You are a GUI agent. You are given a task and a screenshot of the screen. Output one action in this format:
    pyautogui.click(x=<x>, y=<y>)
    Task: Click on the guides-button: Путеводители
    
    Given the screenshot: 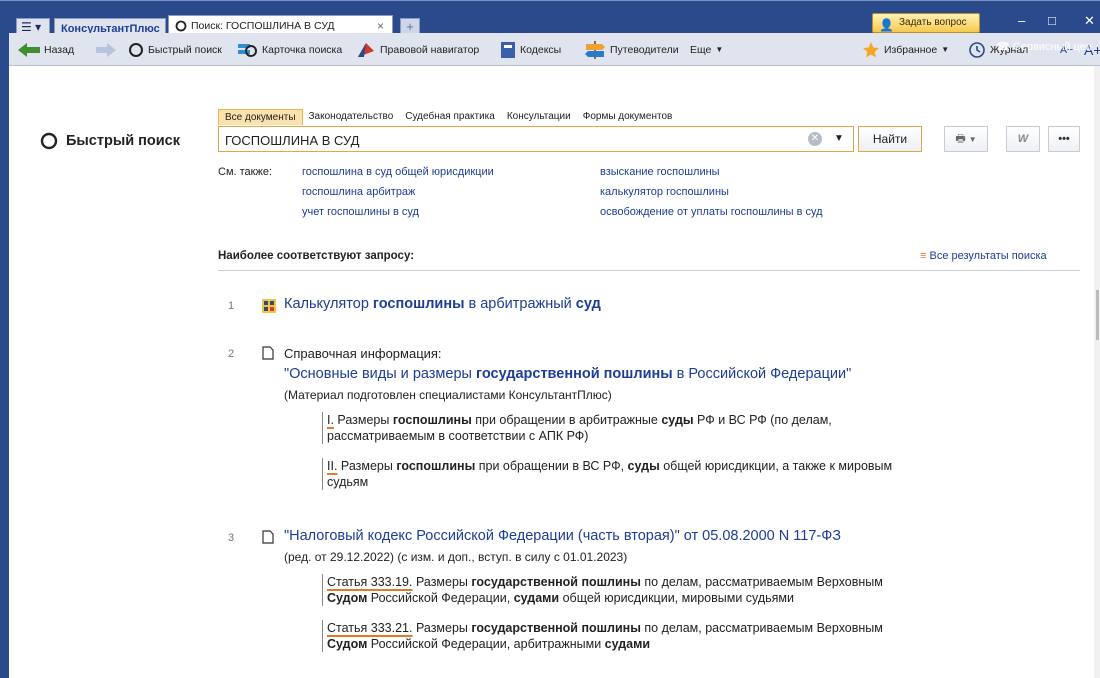 What is the action you would take?
    pyautogui.click(x=631, y=50)
    